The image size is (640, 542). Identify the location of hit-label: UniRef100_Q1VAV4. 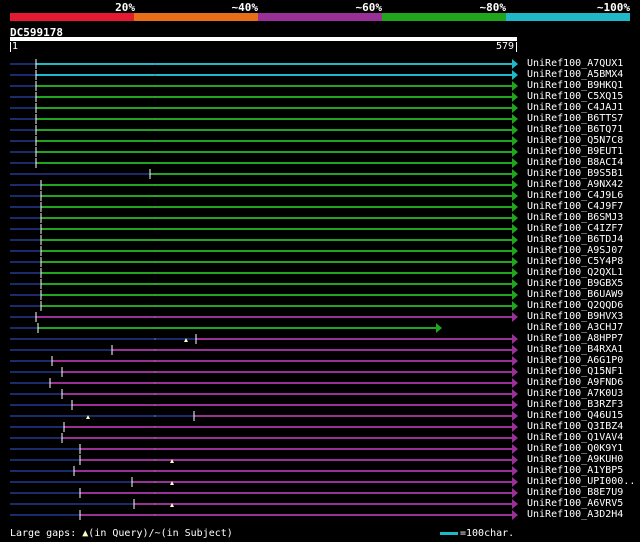
(575, 437).